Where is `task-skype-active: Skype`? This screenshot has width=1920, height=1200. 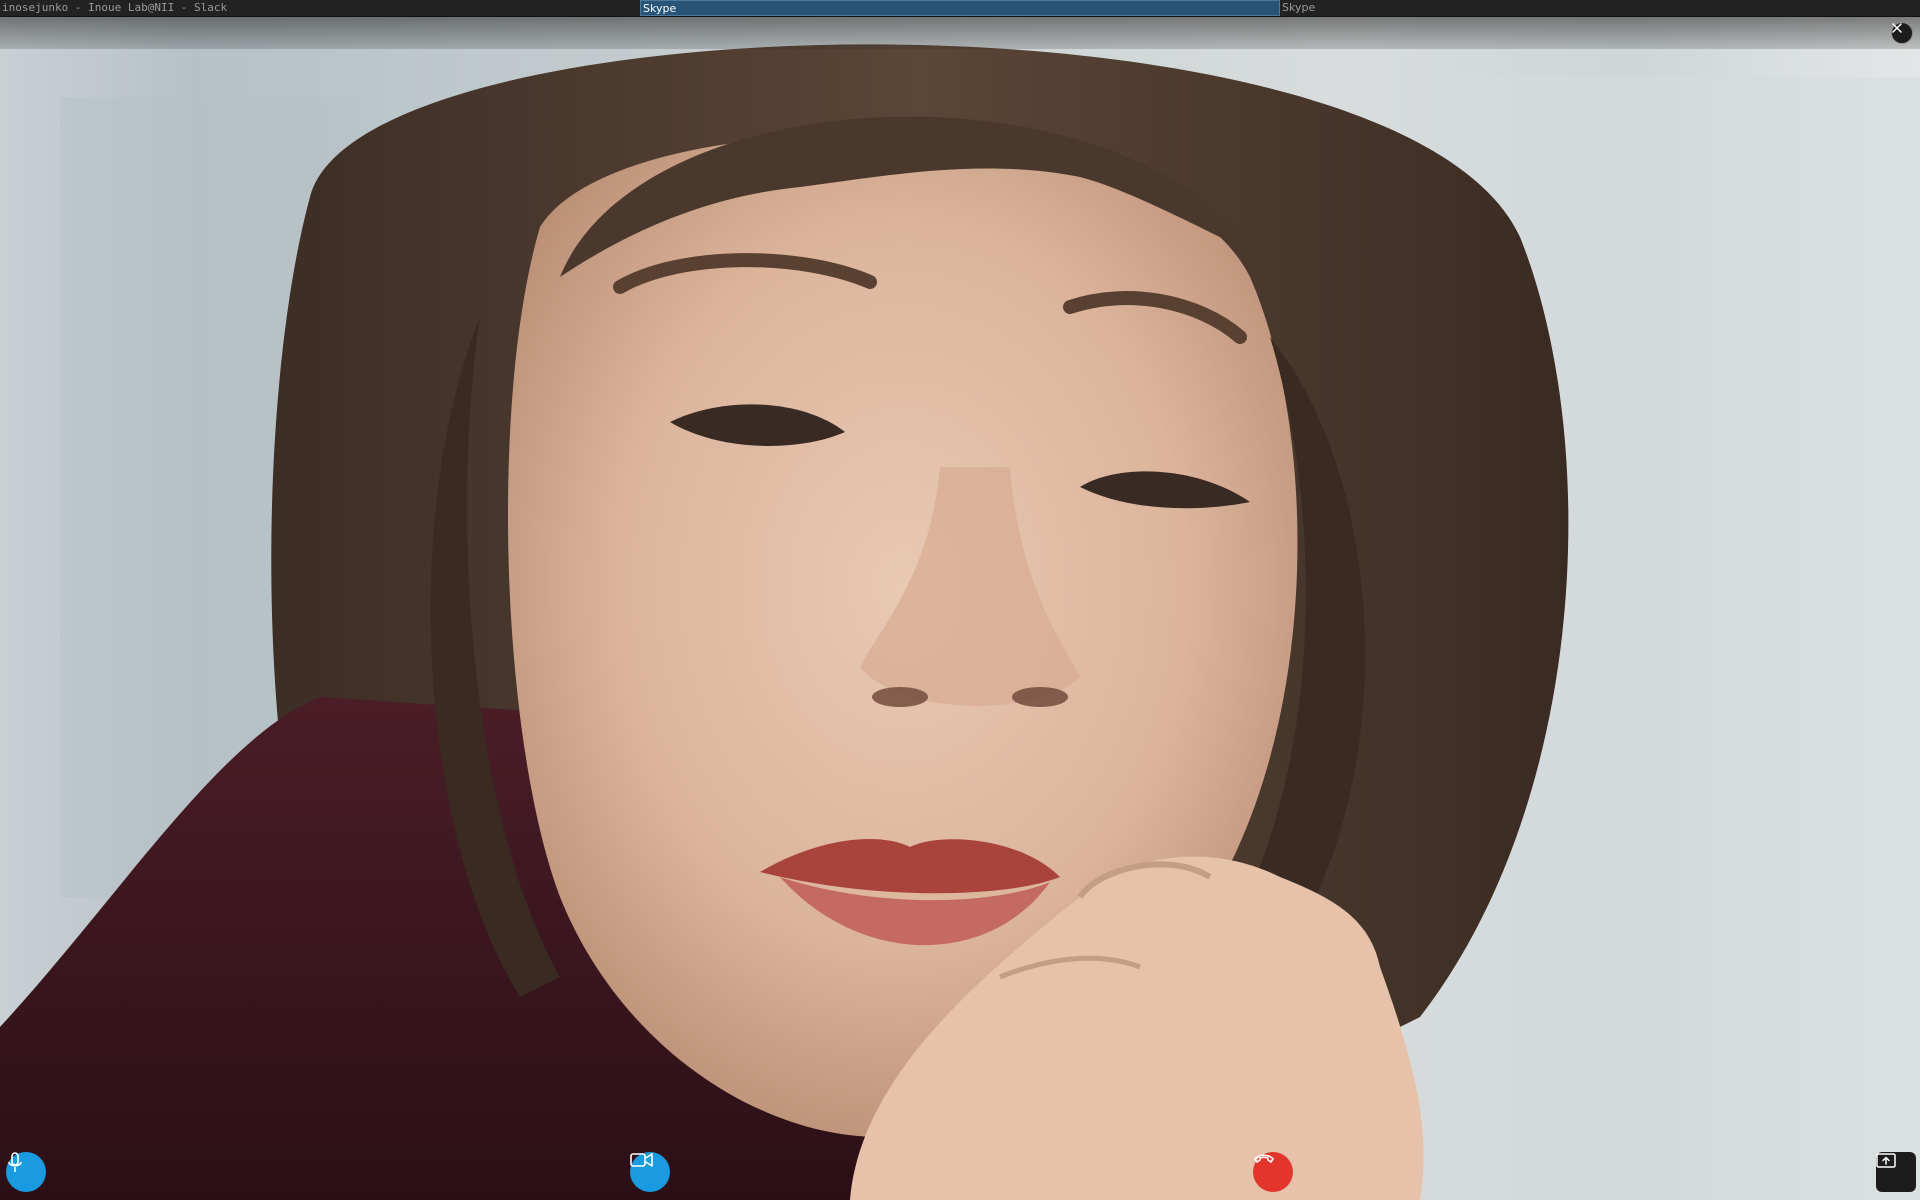 task-skype-active: Skype is located at coordinates (960, 8).